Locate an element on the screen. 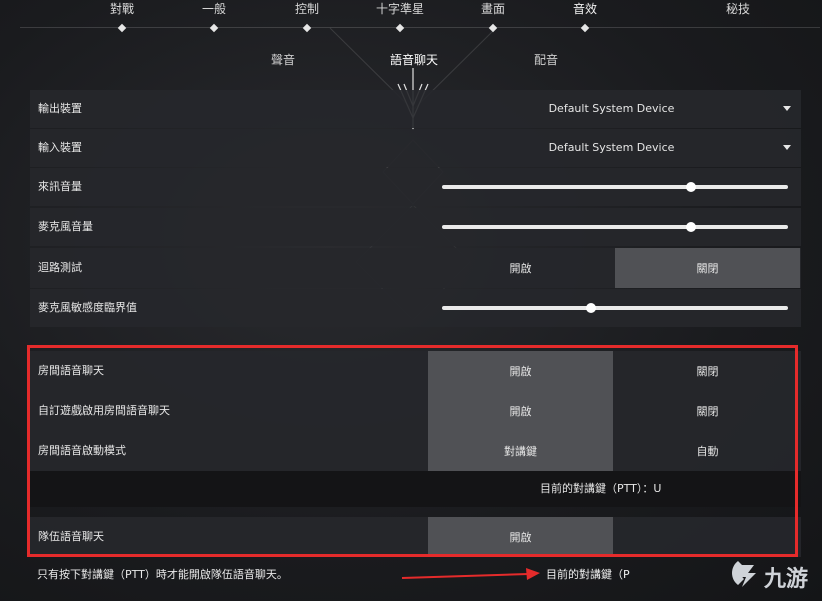  tab-label: 畫面 is located at coordinates (493, 9).